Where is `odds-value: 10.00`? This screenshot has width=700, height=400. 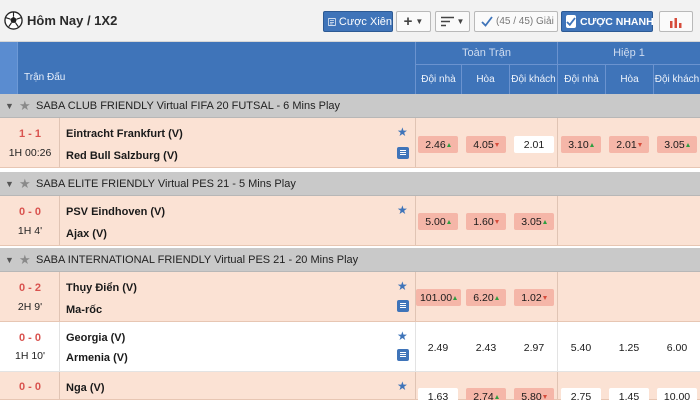 odds-value: 10.00 is located at coordinates (677, 395).